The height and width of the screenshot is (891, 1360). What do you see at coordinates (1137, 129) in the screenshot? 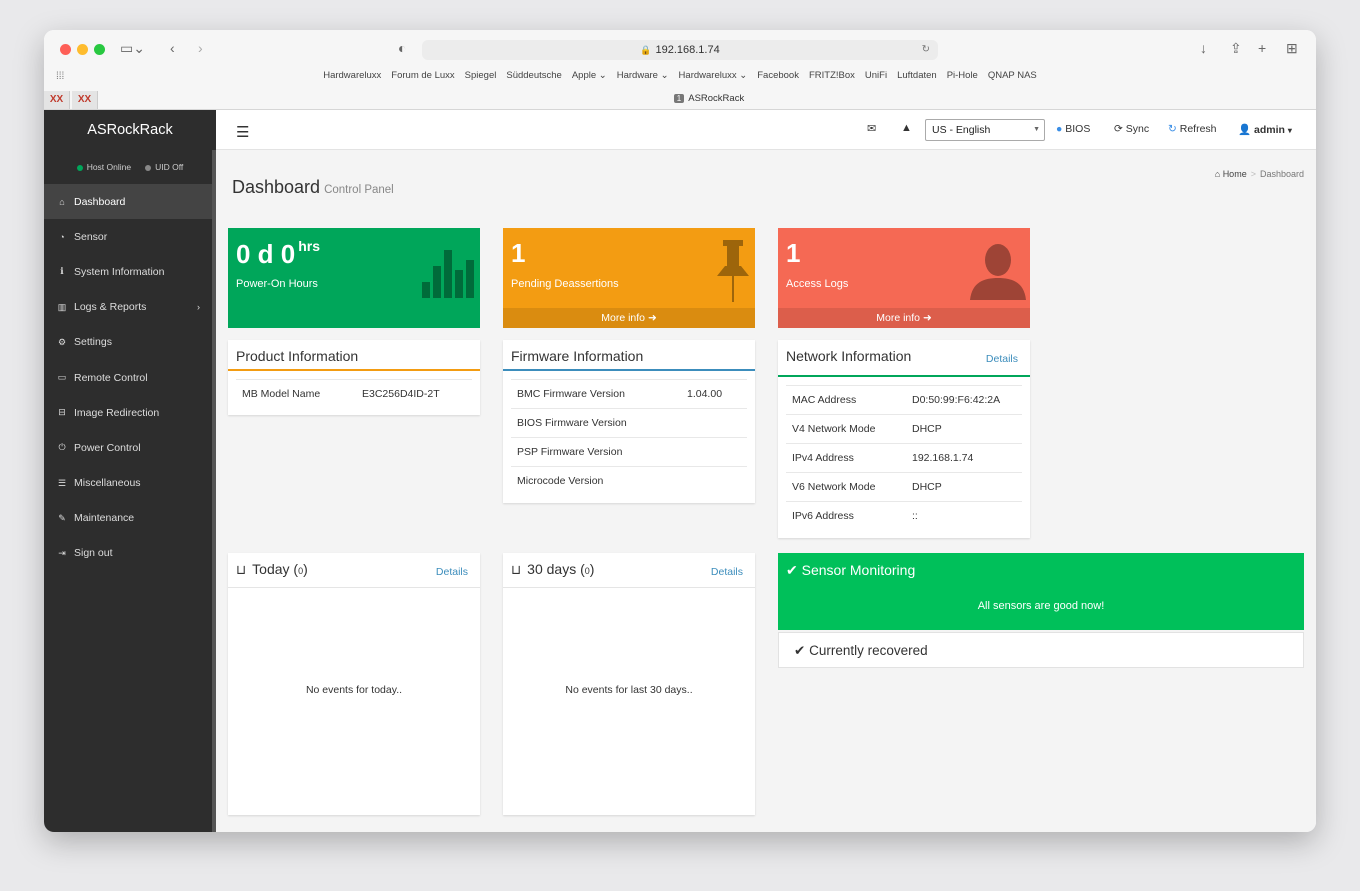
I see `sync-label: Sync` at bounding box center [1137, 129].